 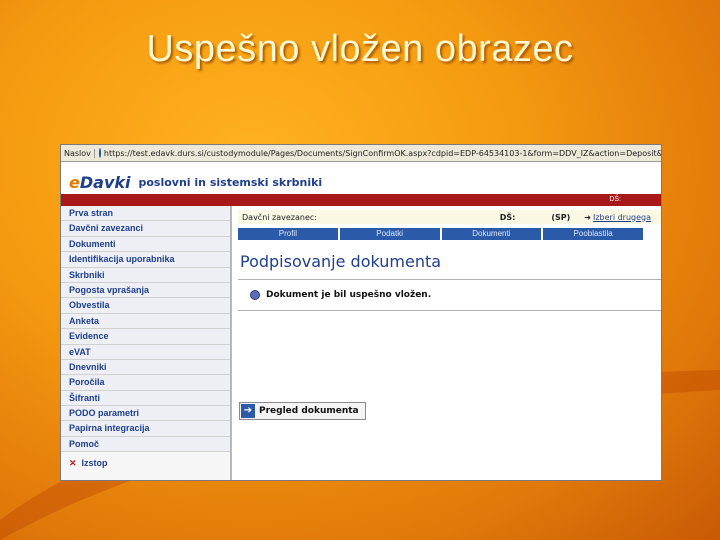 I want to click on tab-profil: Profil, so click(x=288, y=234).